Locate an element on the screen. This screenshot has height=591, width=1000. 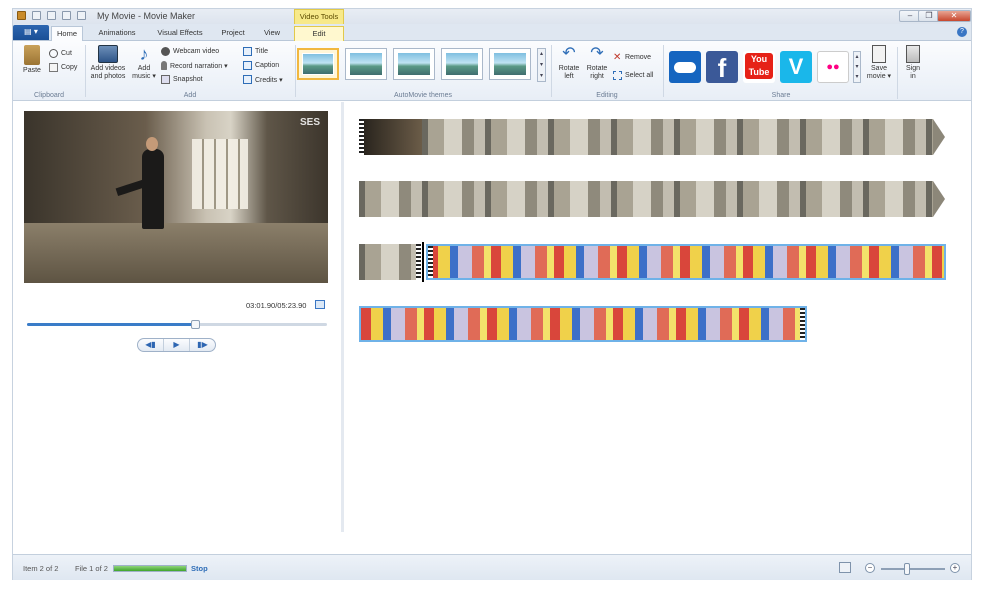
caption-icon is located at coordinates (247, 65).